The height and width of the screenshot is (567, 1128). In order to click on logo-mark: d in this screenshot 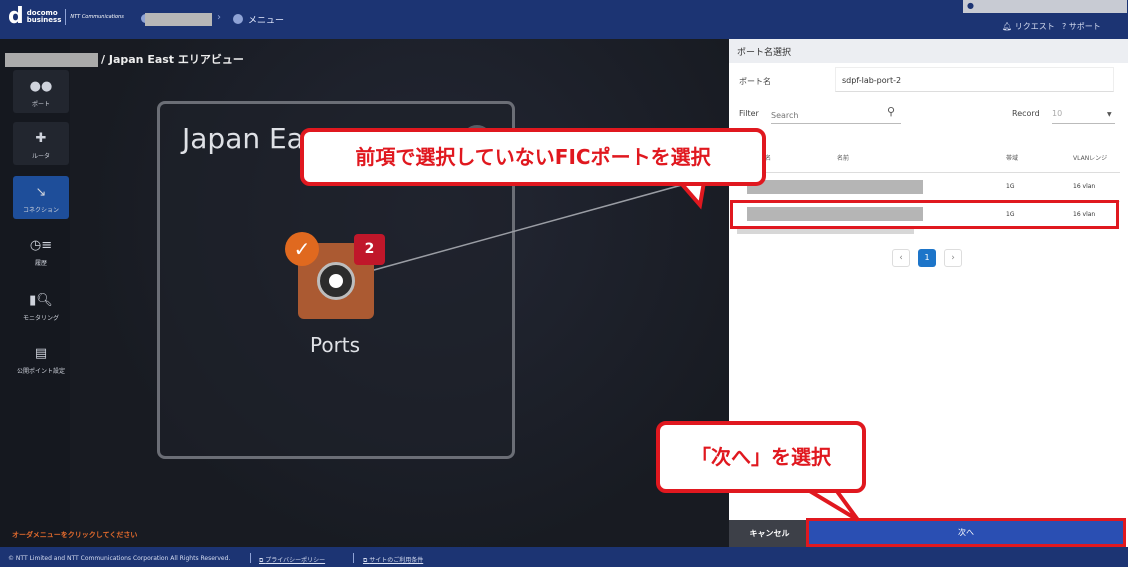, I will do `click(16, 16)`.